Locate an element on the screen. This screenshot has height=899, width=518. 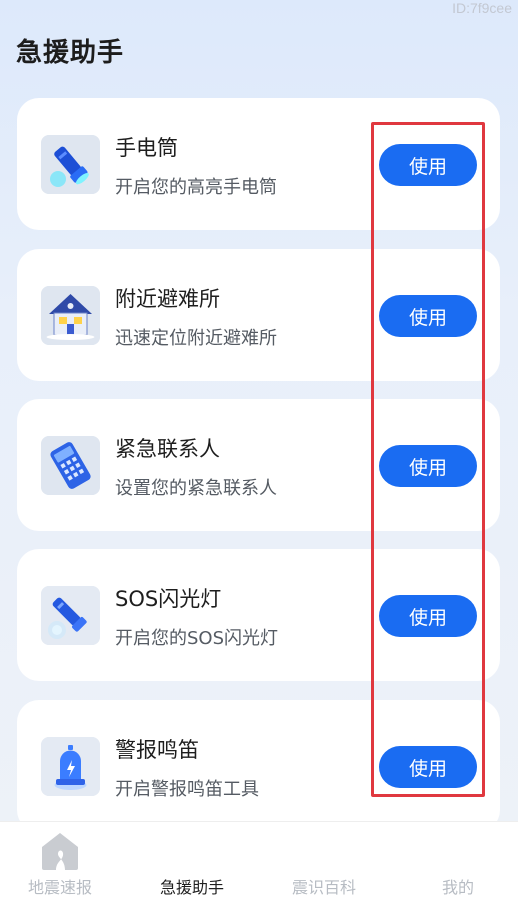
tab-mine: 我的 is located at coordinates (458, 886).